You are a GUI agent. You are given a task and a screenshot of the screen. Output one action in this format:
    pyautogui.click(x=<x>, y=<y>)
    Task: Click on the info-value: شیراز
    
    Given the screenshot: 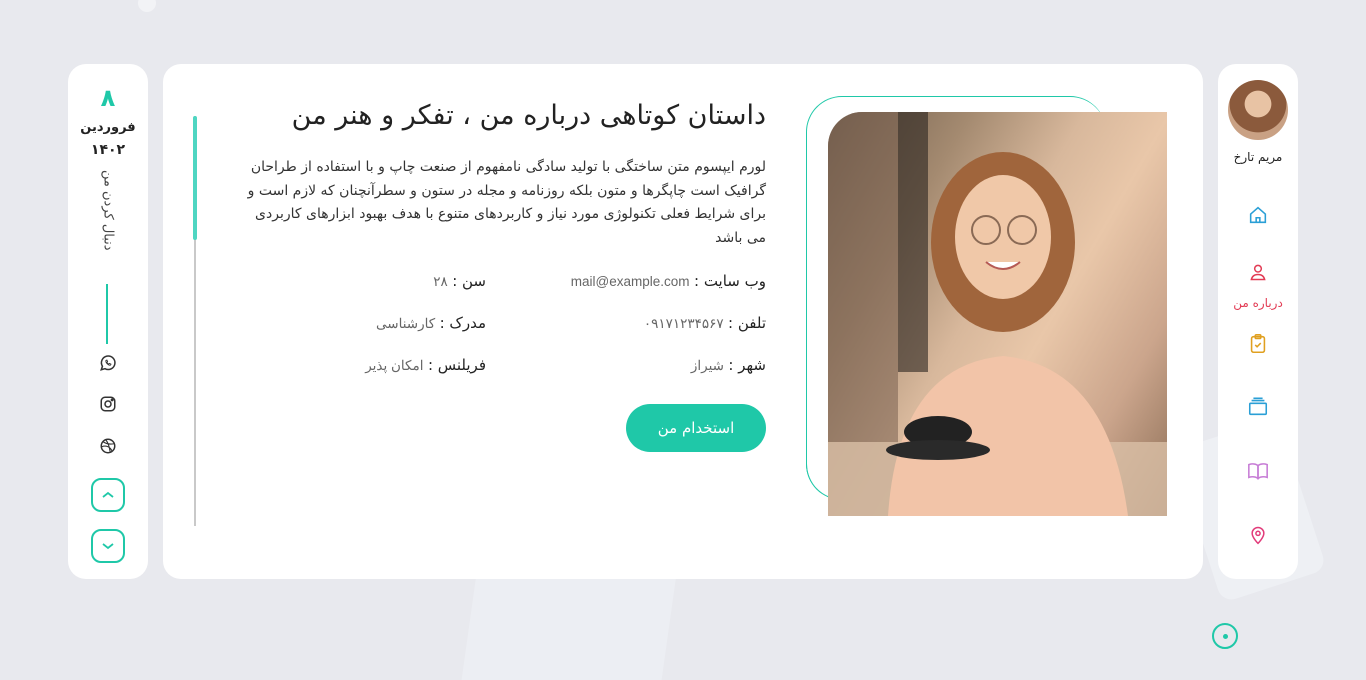 What is the action you would take?
    pyautogui.click(x=707, y=365)
    